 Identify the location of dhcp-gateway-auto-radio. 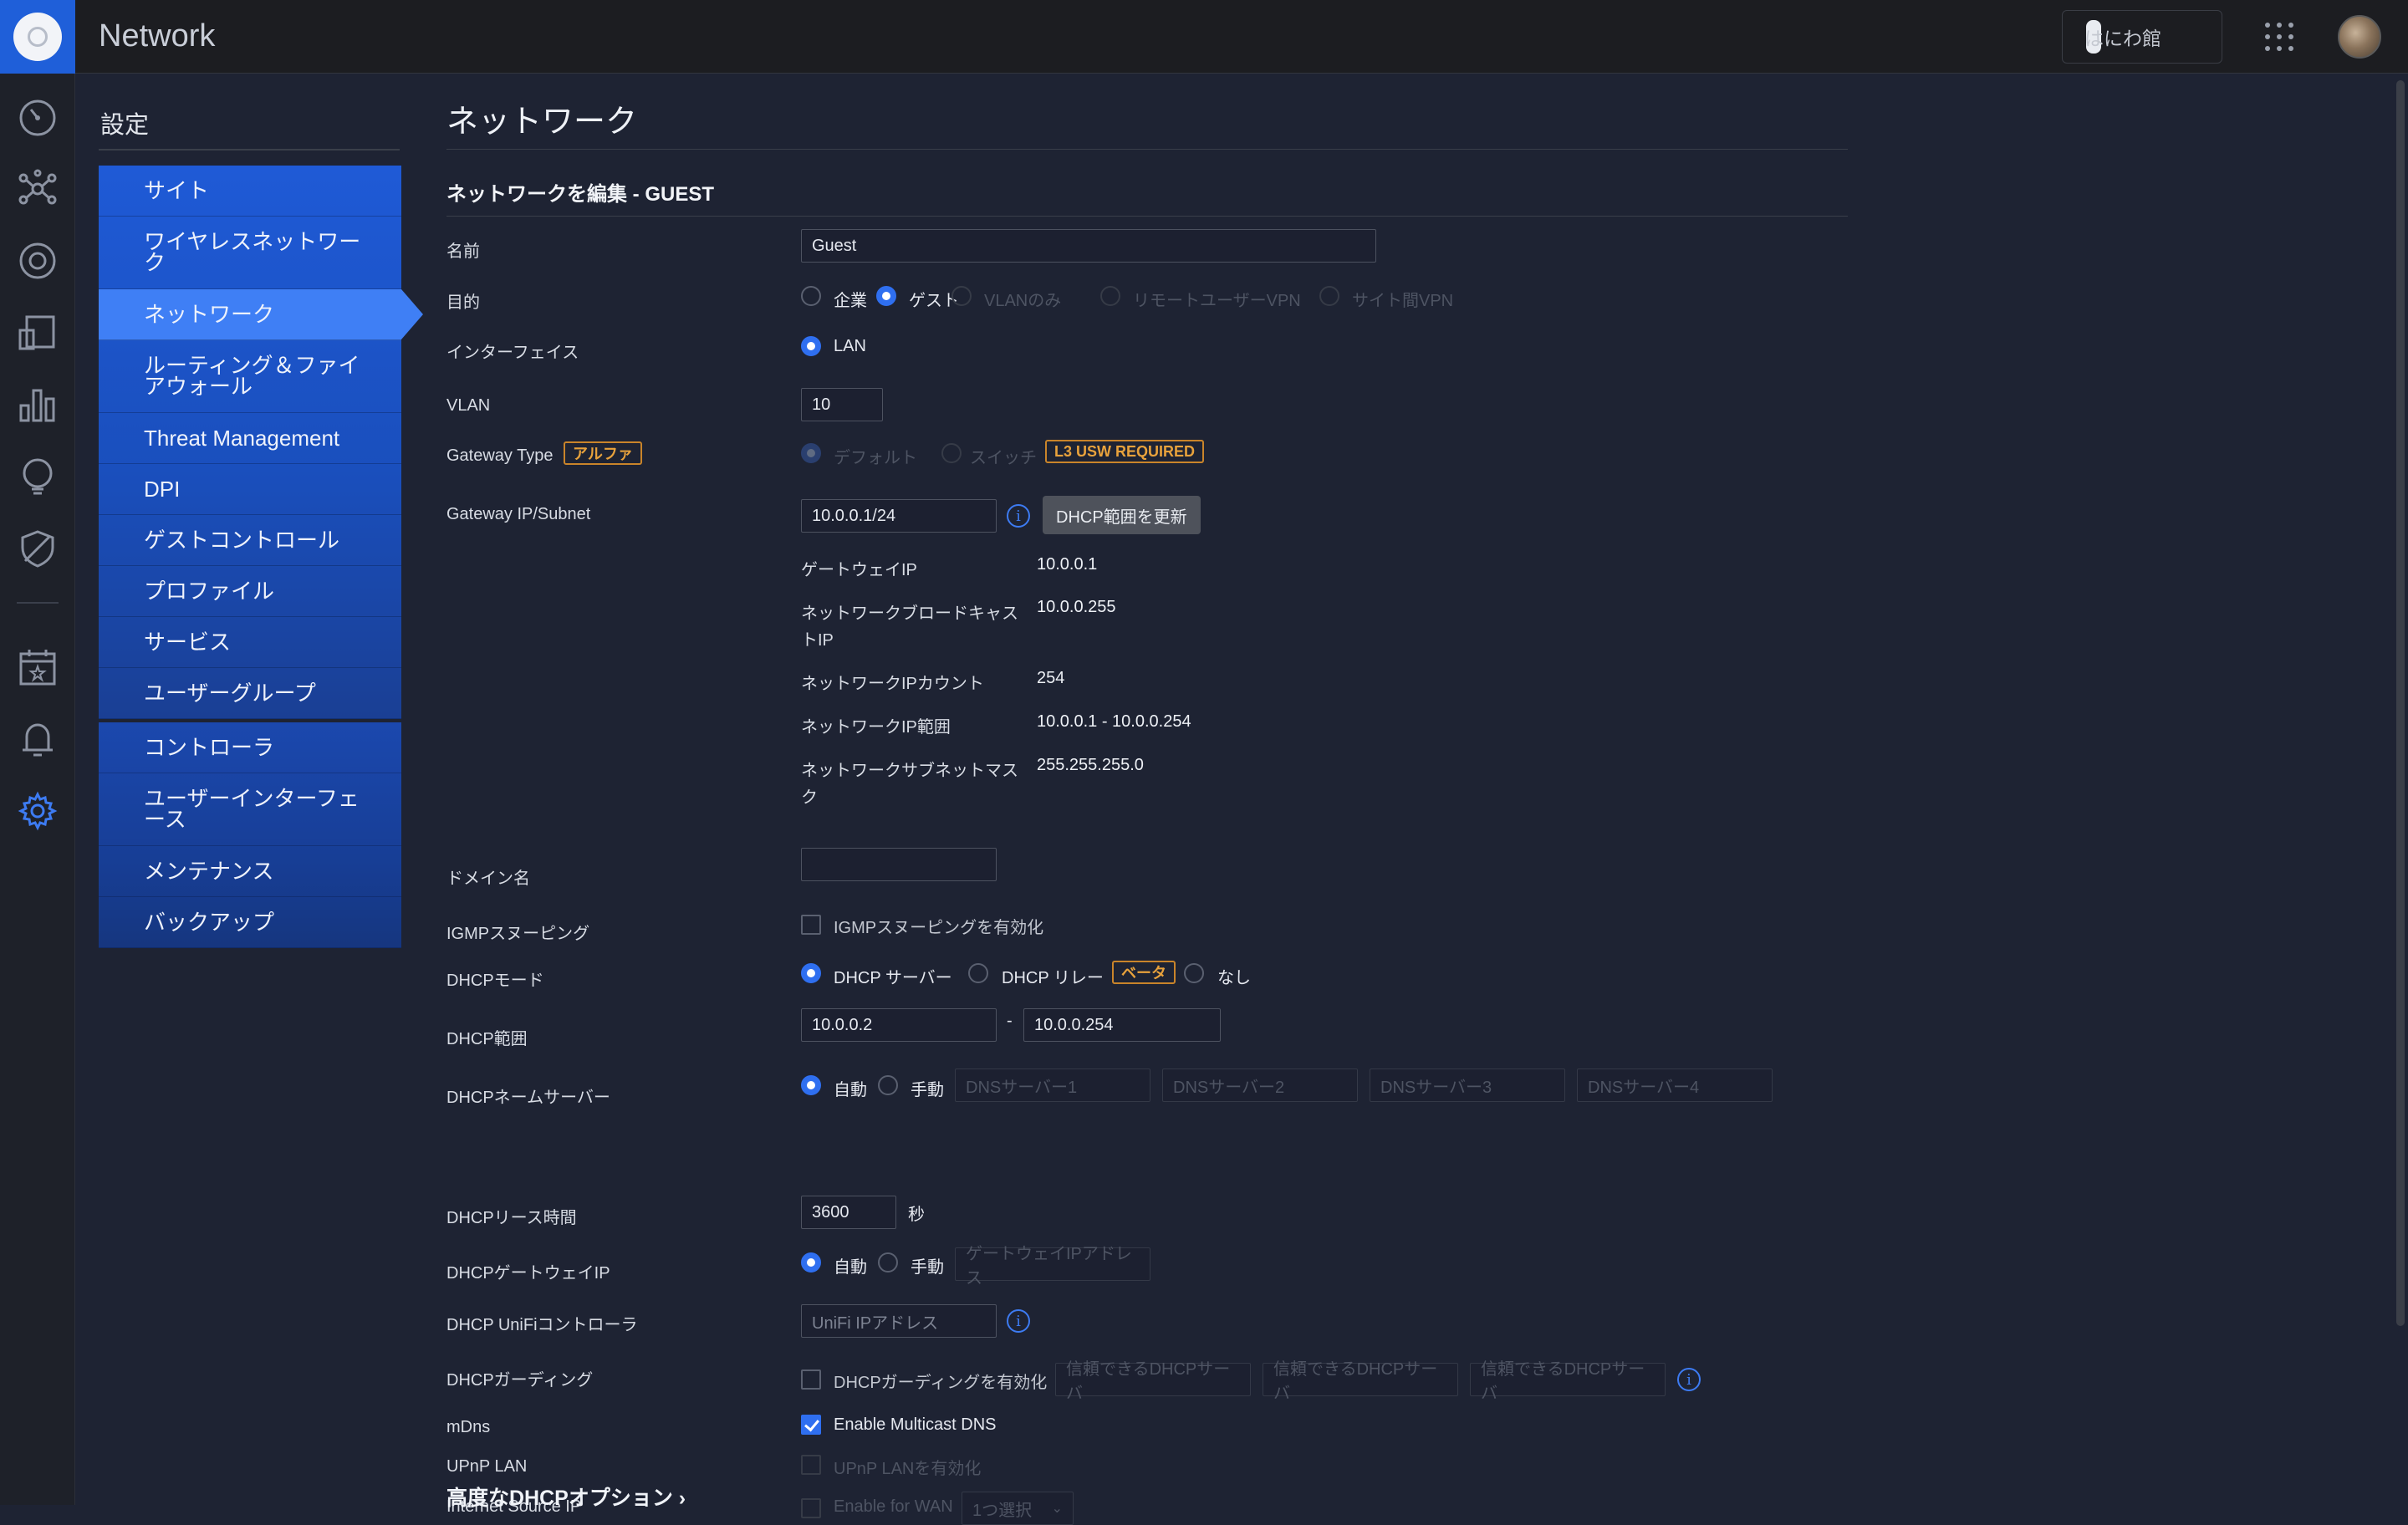
(811, 1262).